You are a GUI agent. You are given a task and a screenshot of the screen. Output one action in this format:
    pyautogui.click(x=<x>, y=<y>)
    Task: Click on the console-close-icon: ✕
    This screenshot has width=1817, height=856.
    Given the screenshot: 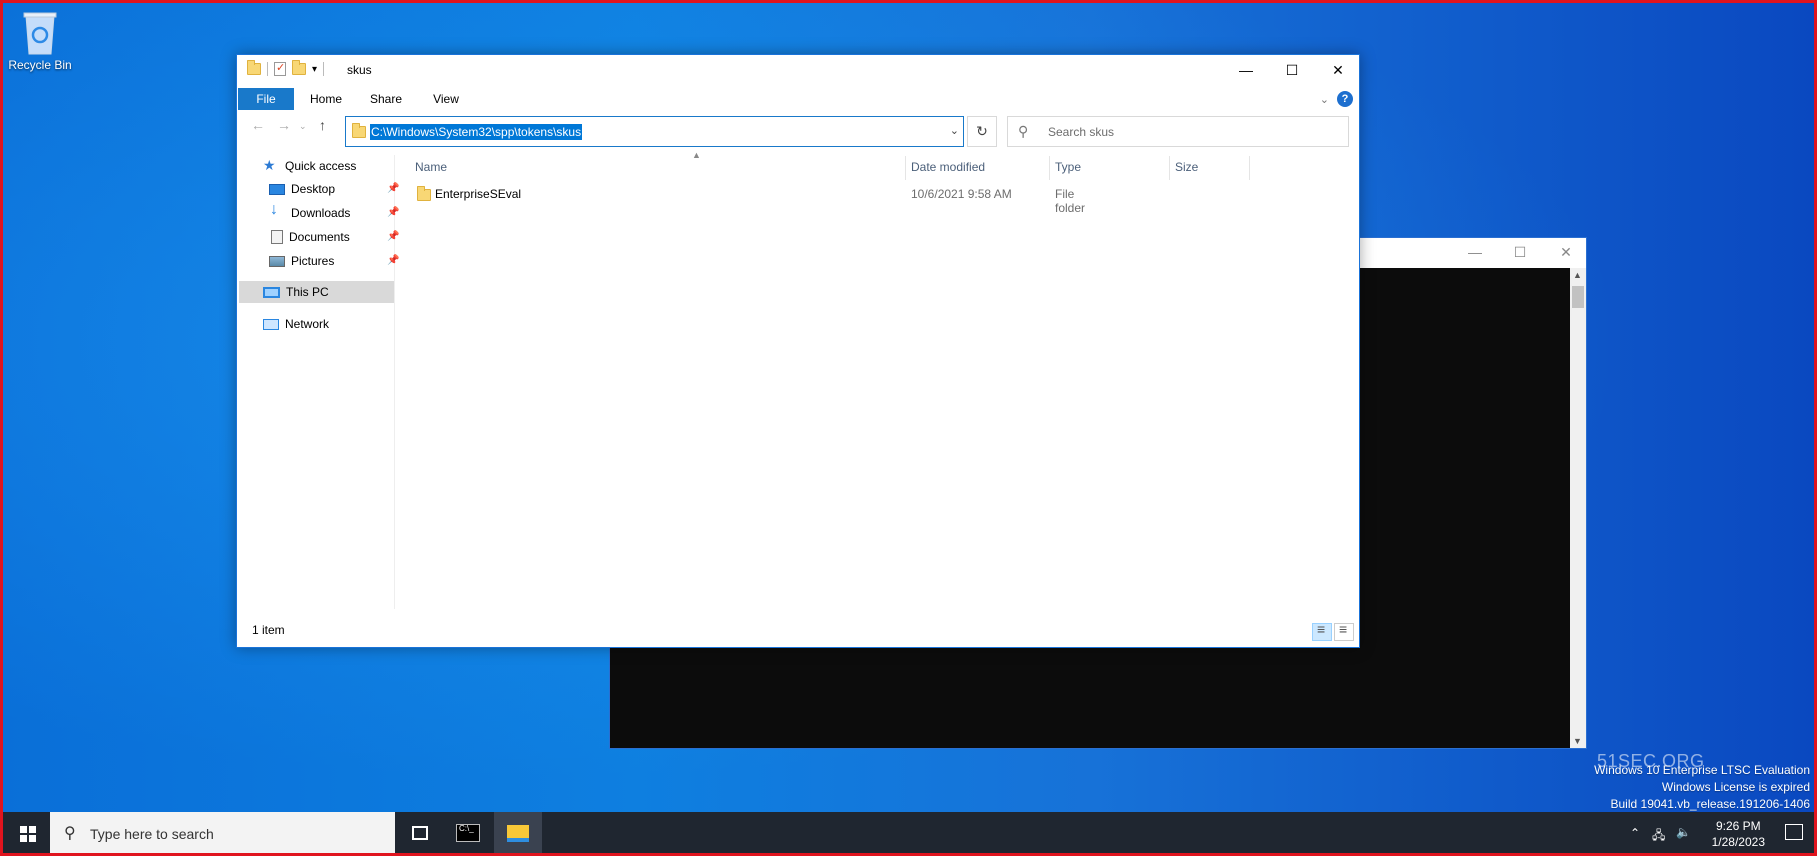 What is the action you would take?
    pyautogui.click(x=1566, y=253)
    